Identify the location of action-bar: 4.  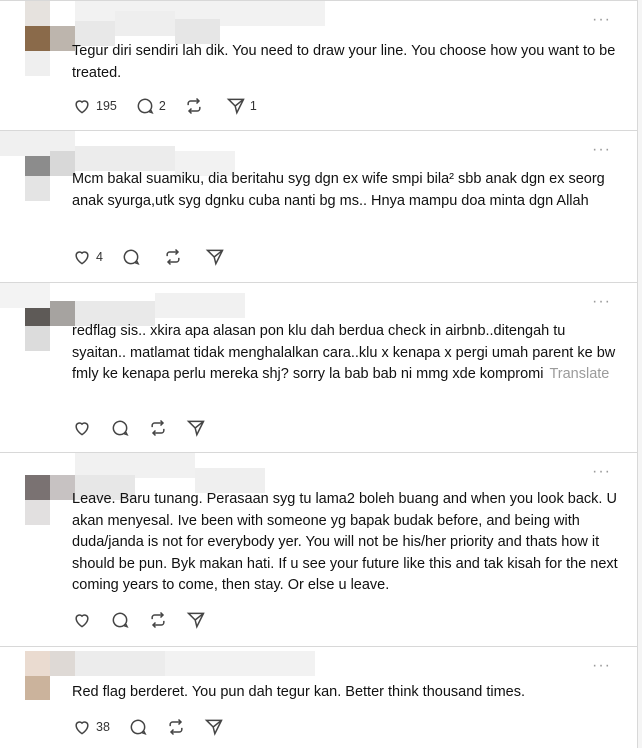
(159, 257).